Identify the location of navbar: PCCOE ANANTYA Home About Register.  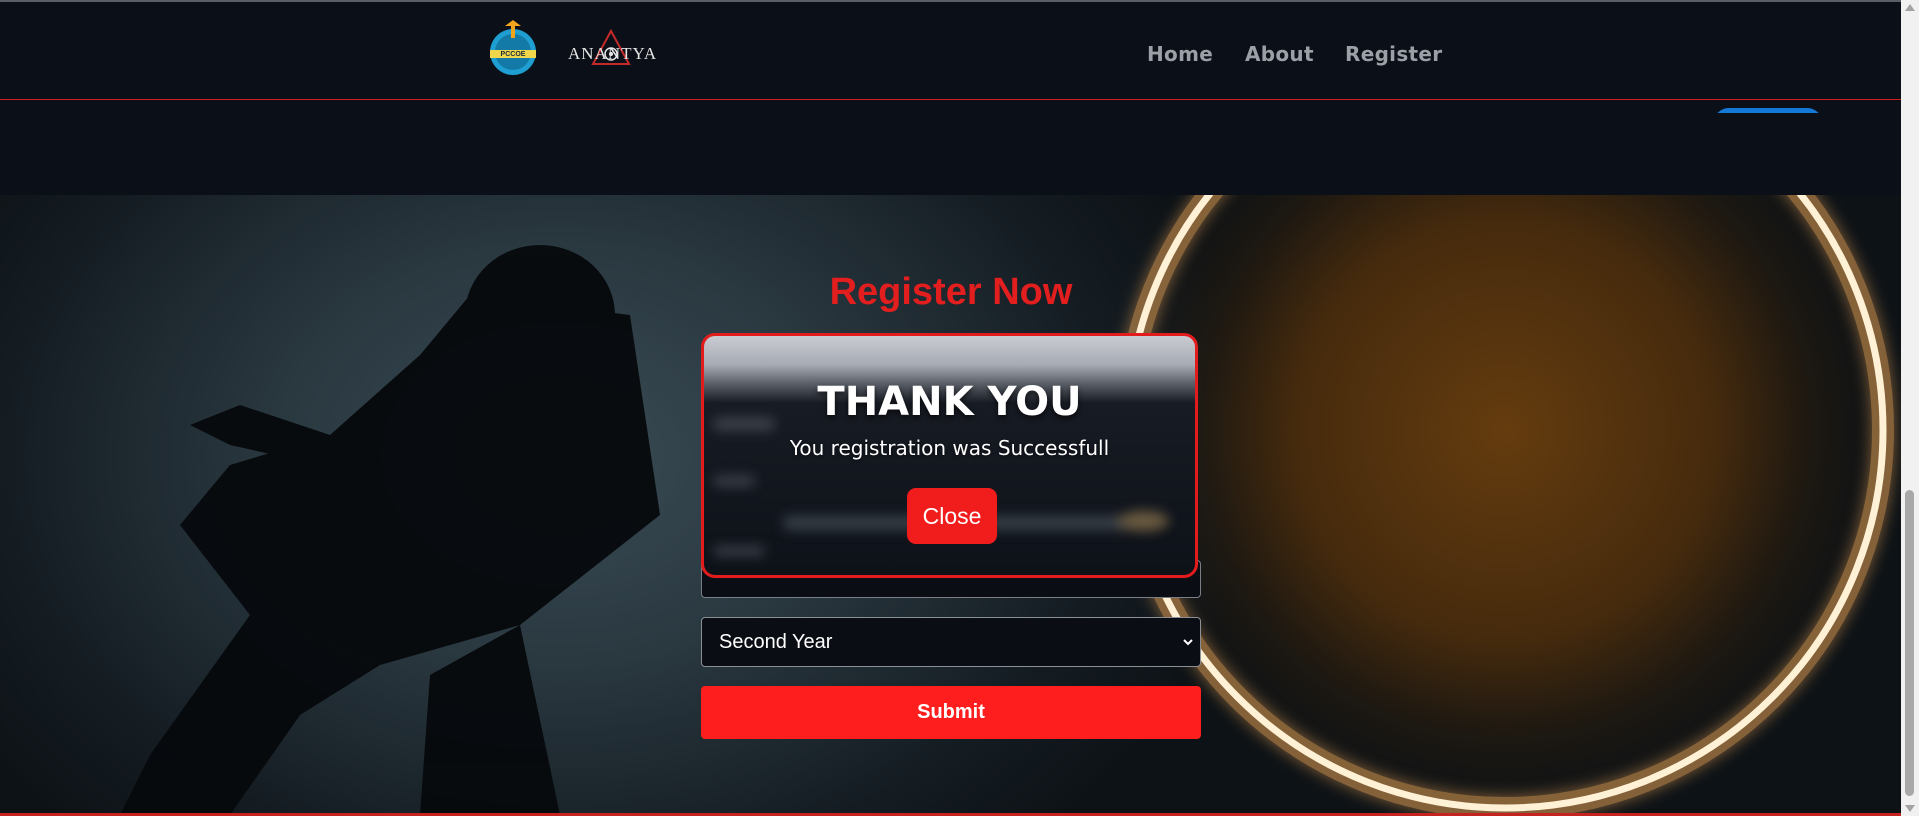
(950, 51).